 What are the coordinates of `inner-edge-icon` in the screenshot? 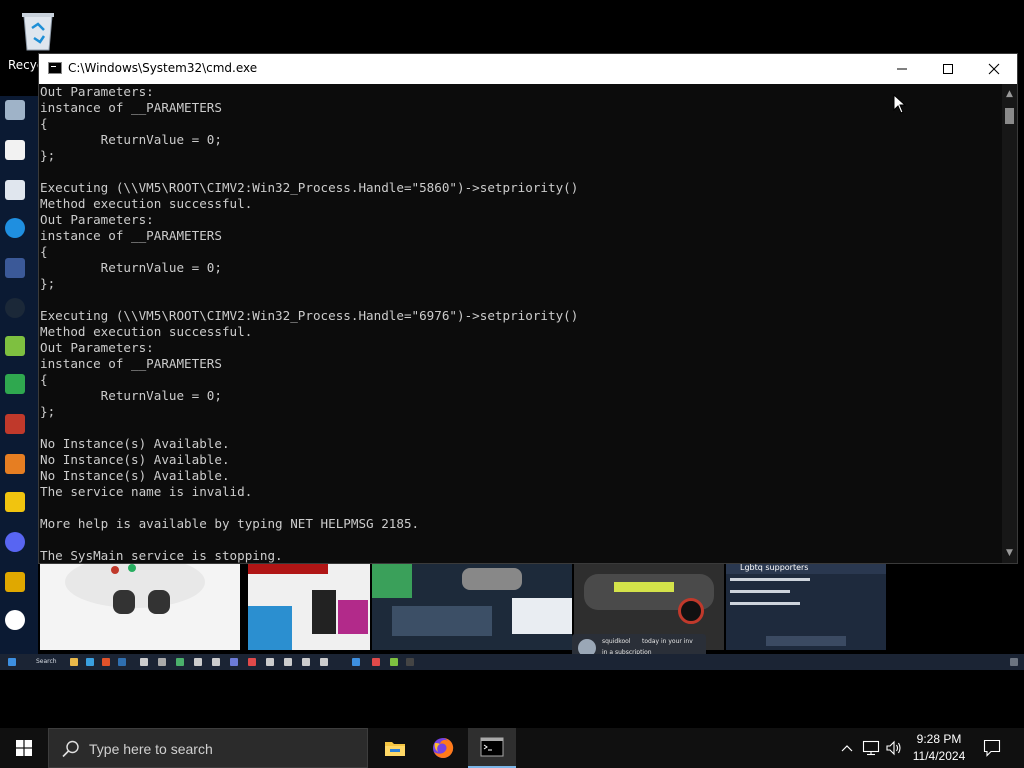 It's located at (15, 228).